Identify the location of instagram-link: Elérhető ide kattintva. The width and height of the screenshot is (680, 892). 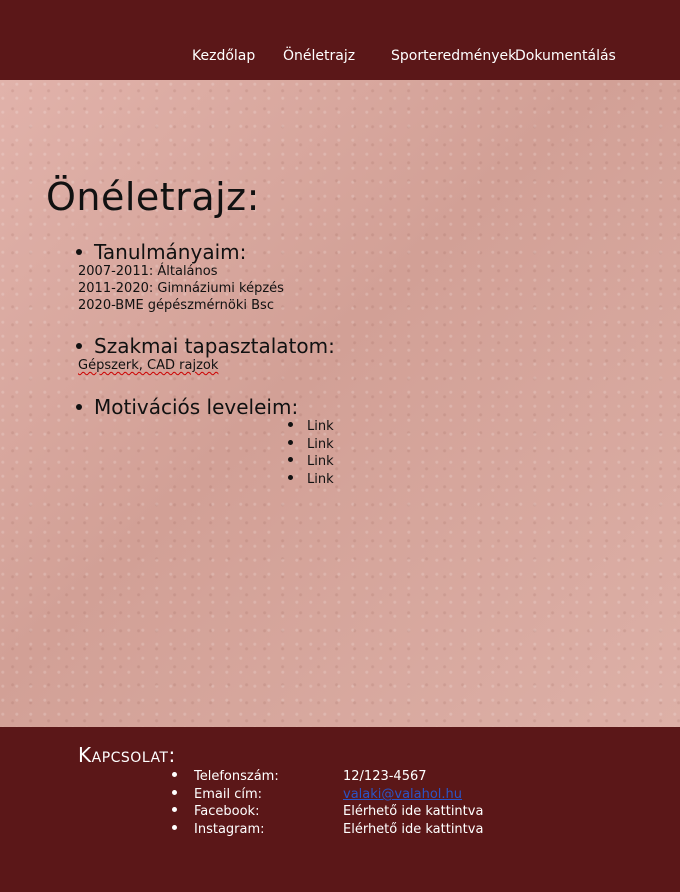
(413, 829).